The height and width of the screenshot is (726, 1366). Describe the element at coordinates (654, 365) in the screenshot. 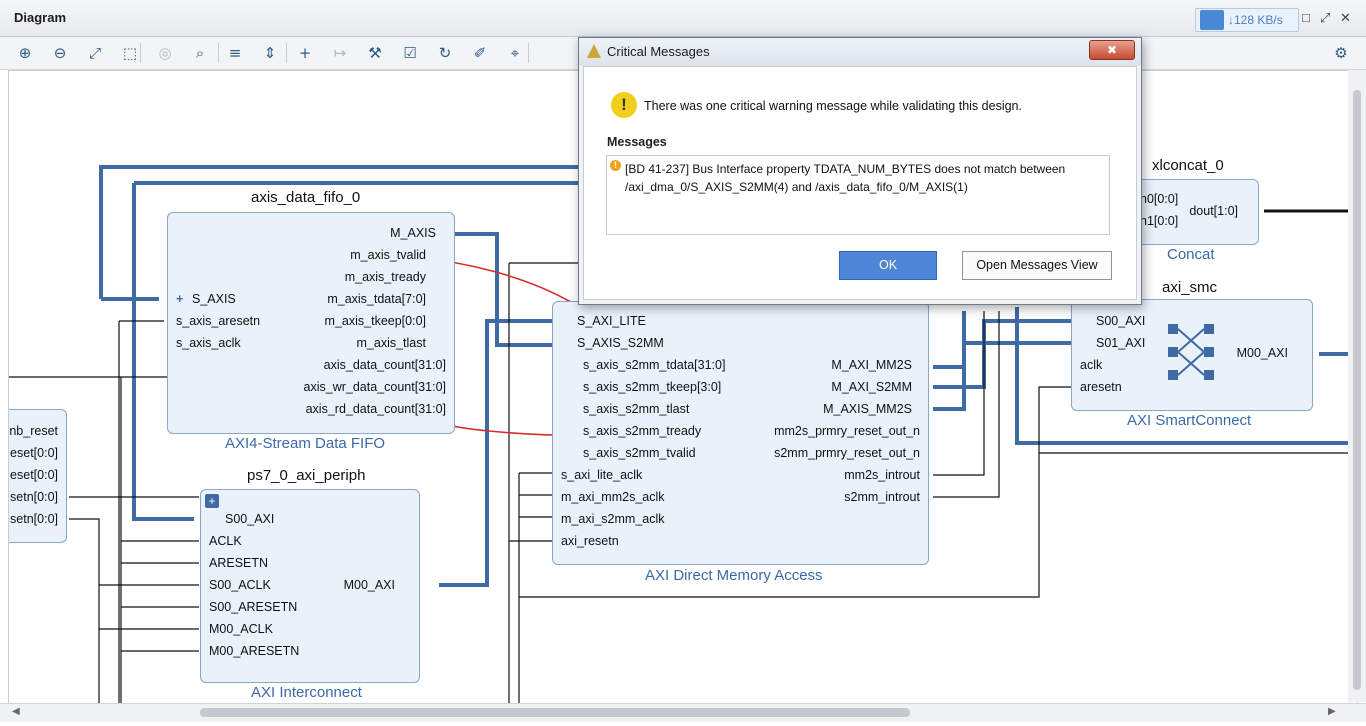

I see `port-label: s_axis_s2mm_tdata[31:0]` at that location.